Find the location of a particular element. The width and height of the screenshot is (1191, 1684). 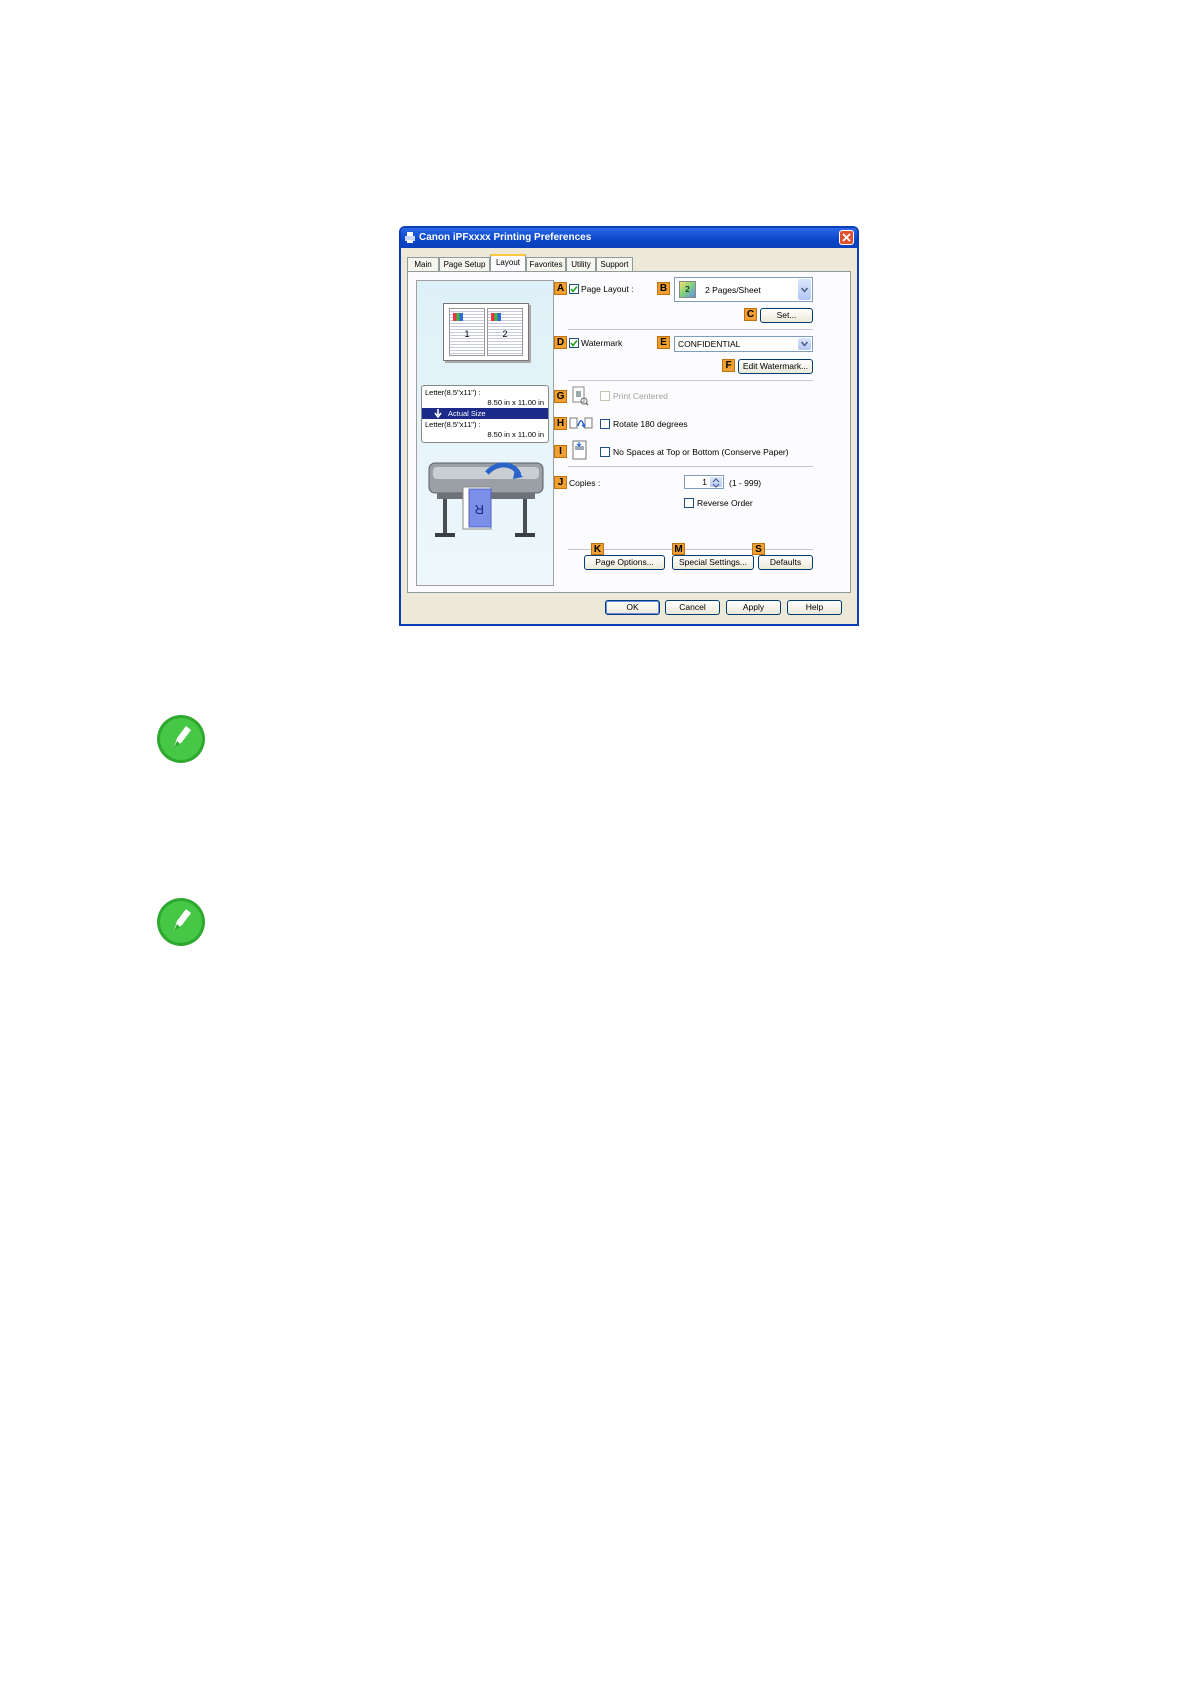

title-bar: Canon iPFxxxx Printing Preferences is located at coordinates (629, 238).